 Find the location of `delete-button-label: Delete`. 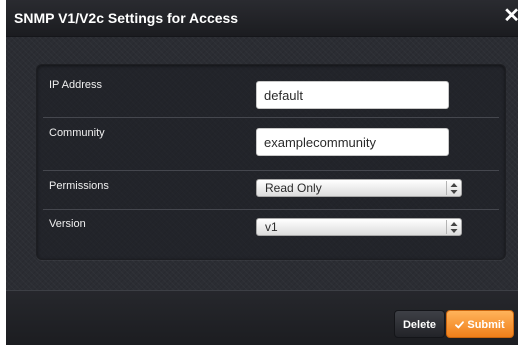

delete-button-label: Delete is located at coordinates (419, 325).